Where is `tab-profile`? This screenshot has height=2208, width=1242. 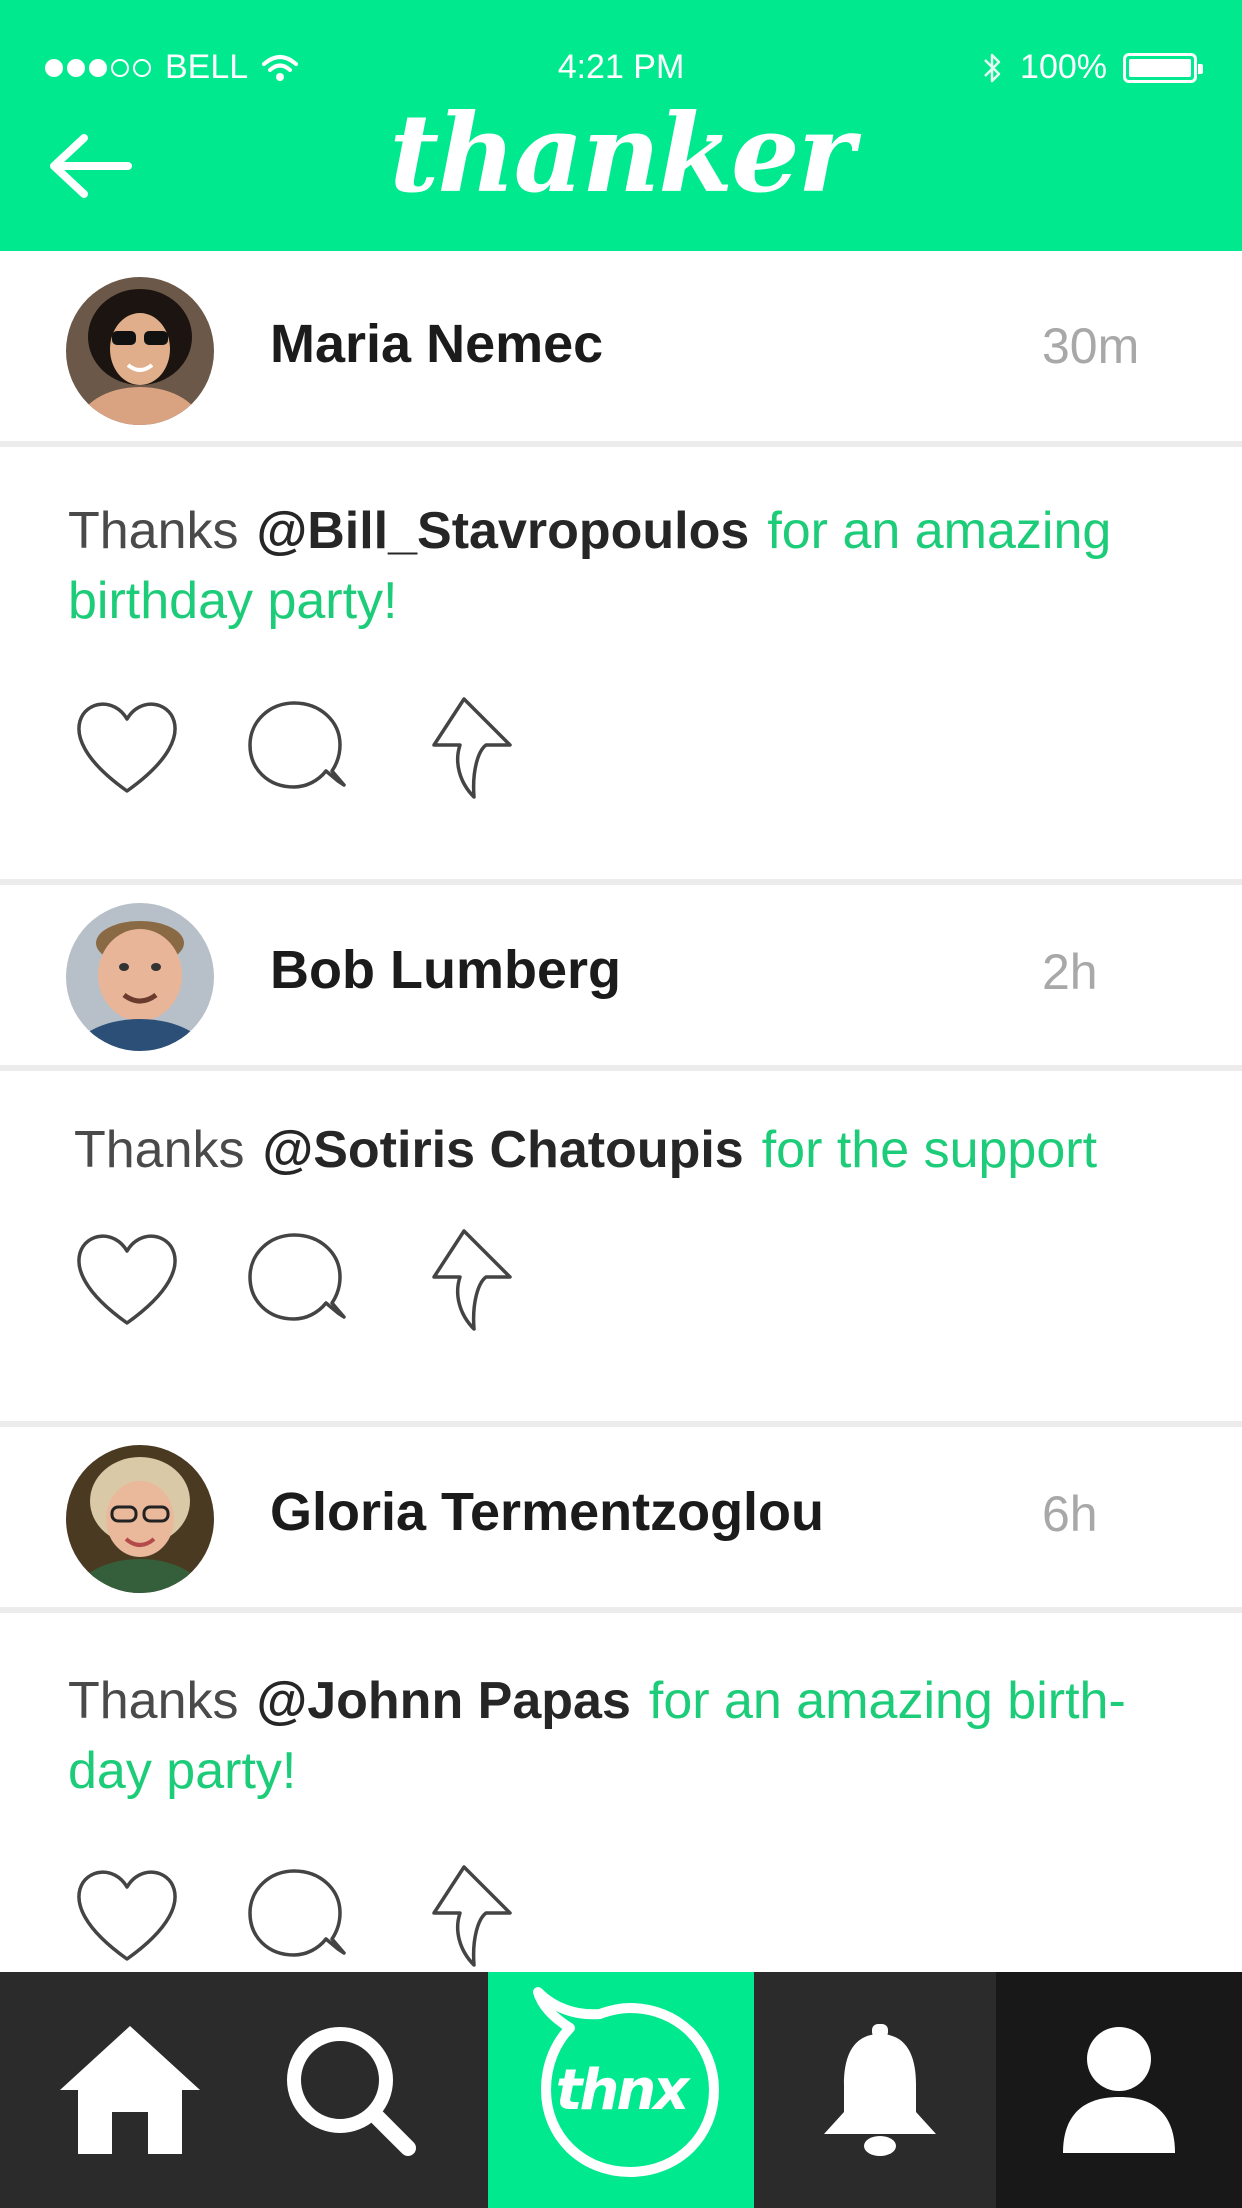 tab-profile is located at coordinates (1119, 2090).